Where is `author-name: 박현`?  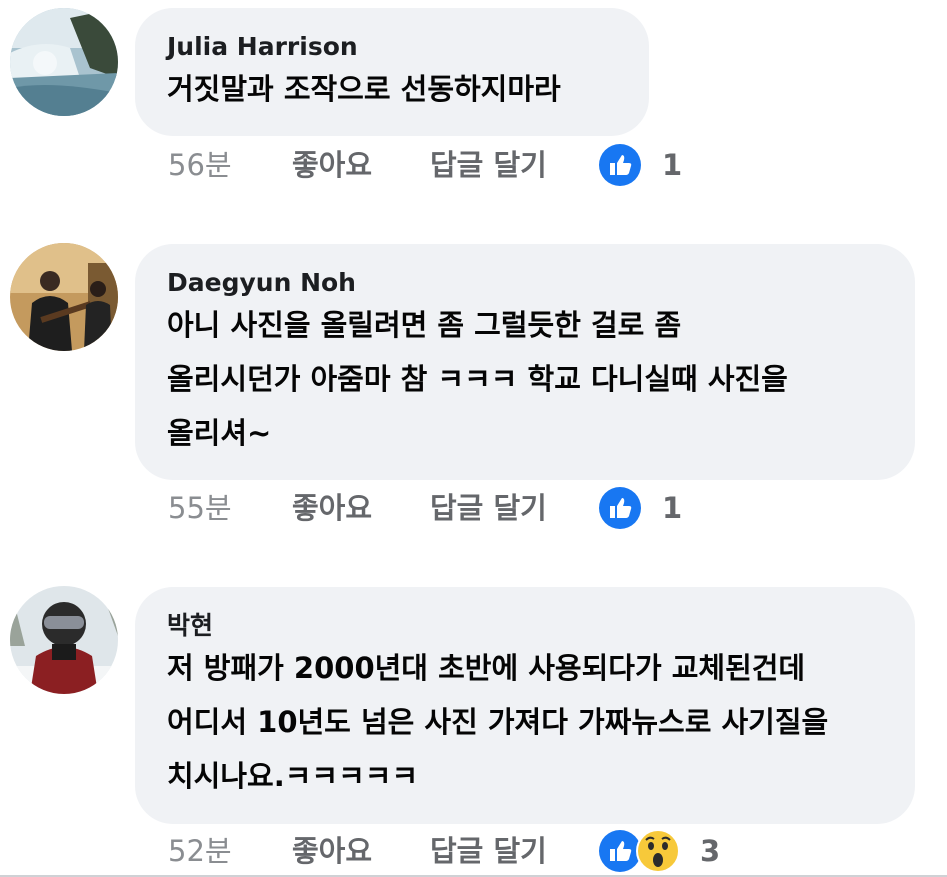
author-name: 박현 is located at coordinates (526, 626).